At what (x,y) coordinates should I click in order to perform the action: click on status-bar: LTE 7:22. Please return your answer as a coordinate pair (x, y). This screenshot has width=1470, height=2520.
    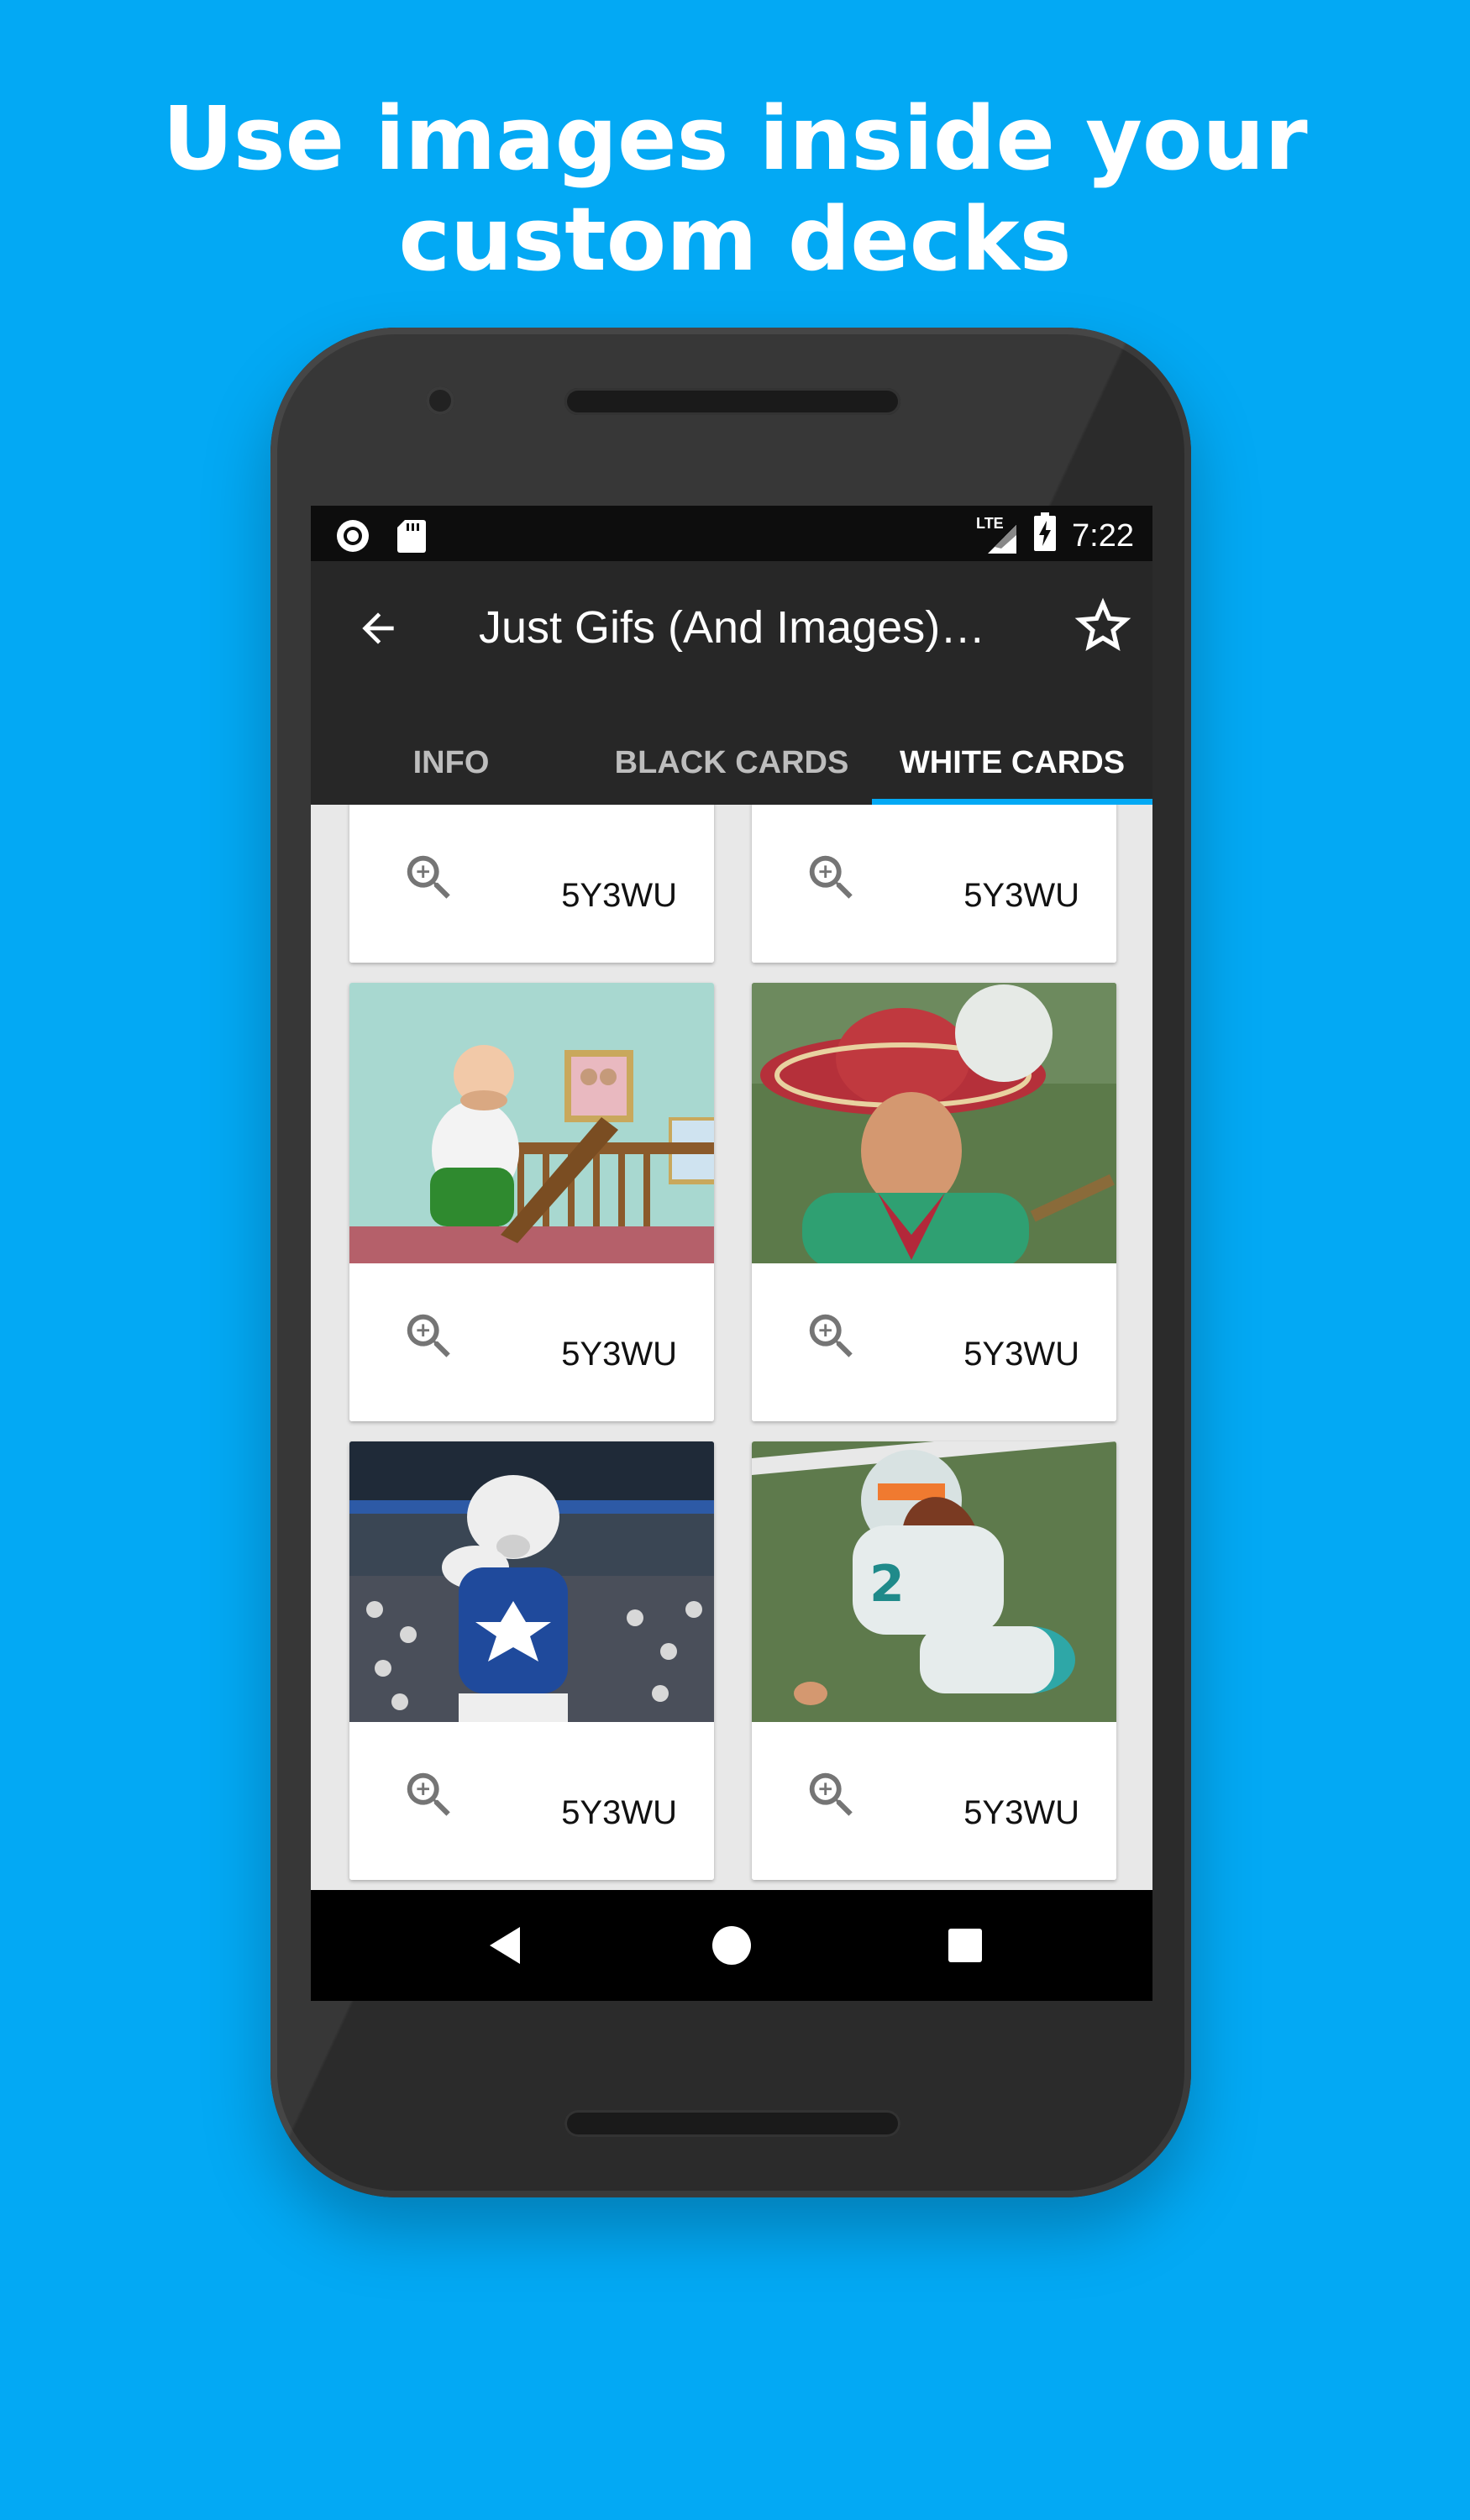
    Looking at the image, I should click on (731, 533).